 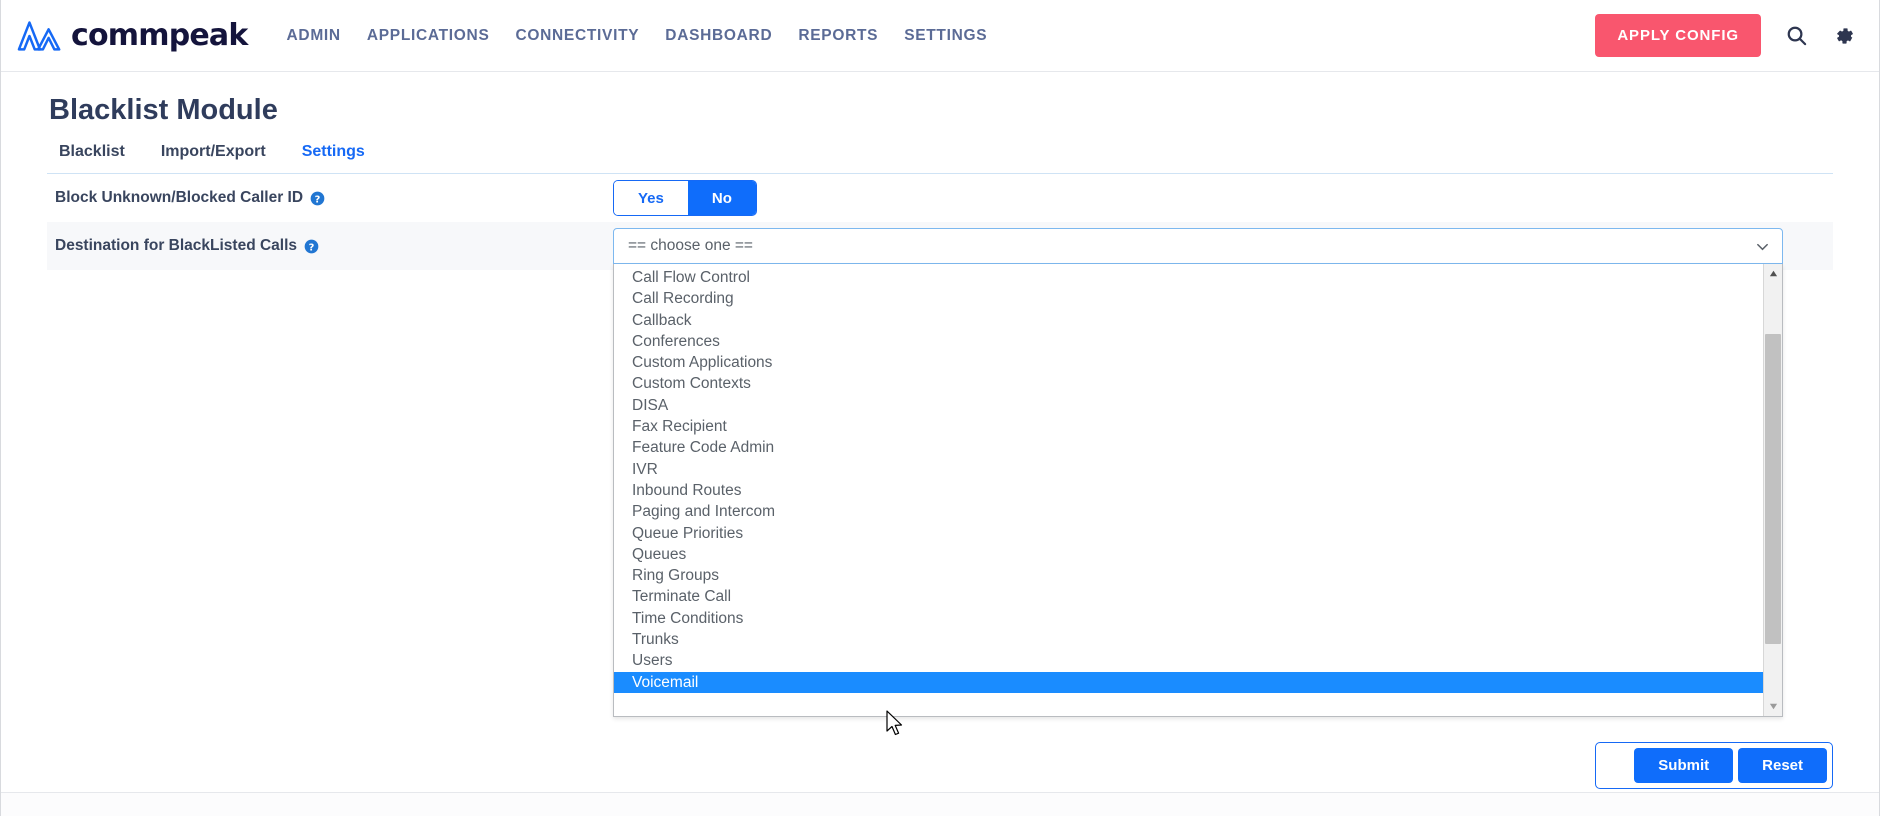 What do you see at coordinates (1844, 36) in the screenshot?
I see `gear-icon` at bounding box center [1844, 36].